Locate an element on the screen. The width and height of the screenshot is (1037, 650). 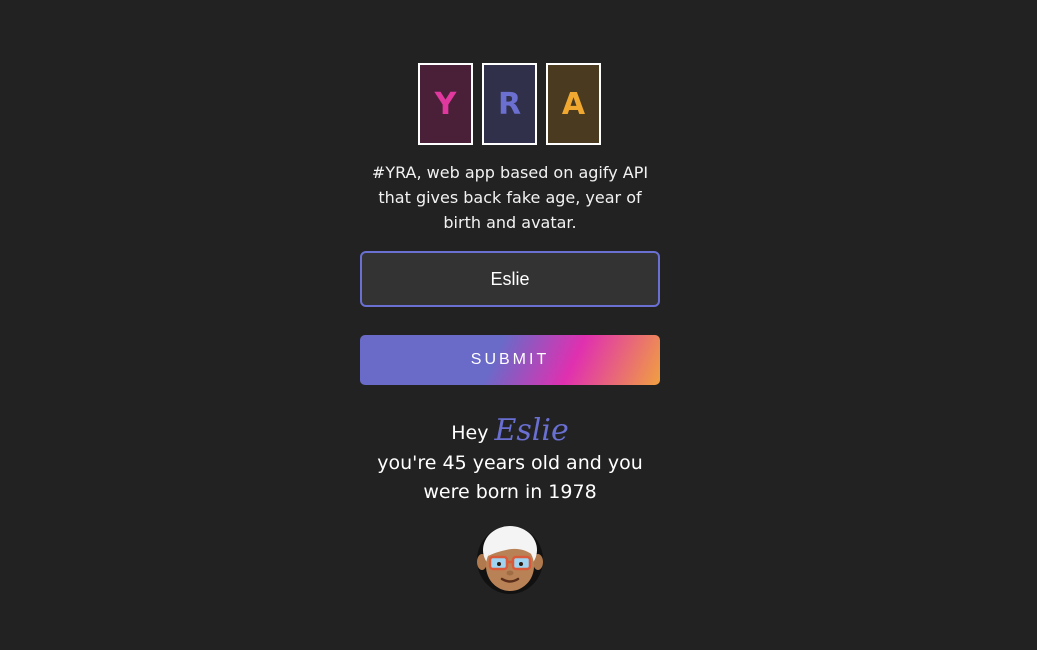
logo-letter-r: R is located at coordinates (509, 104).